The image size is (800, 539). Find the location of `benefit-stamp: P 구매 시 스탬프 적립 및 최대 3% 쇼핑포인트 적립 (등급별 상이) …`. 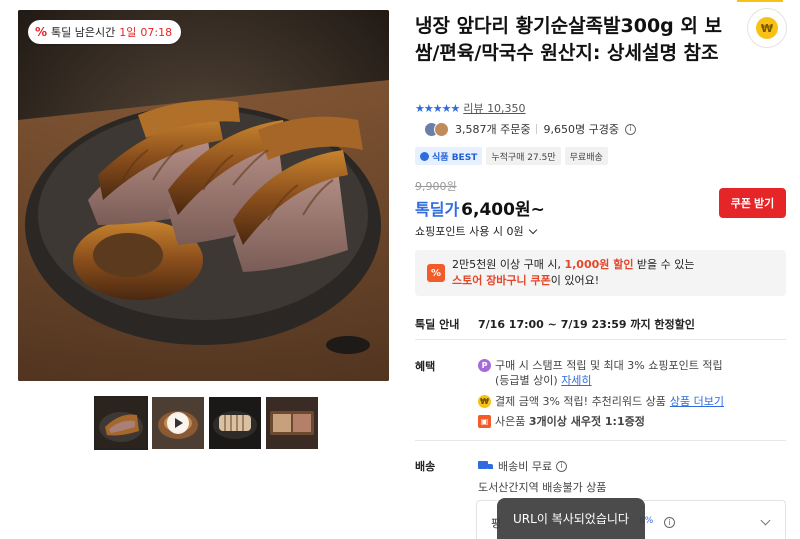

benefit-stamp: P 구매 시 스탬프 적립 및 최대 3% 쇼핑포인트 적립 (등급별 상이) … is located at coordinates (600, 373).